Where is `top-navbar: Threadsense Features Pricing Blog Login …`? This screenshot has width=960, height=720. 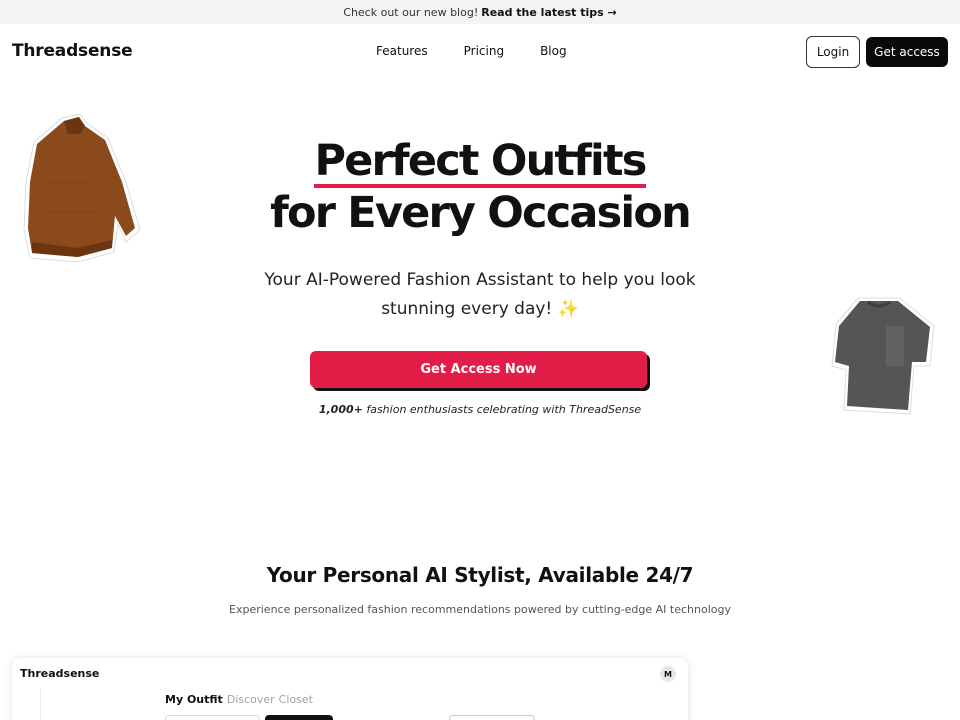 top-navbar: Threadsense Features Pricing Blog Login … is located at coordinates (480, 52).